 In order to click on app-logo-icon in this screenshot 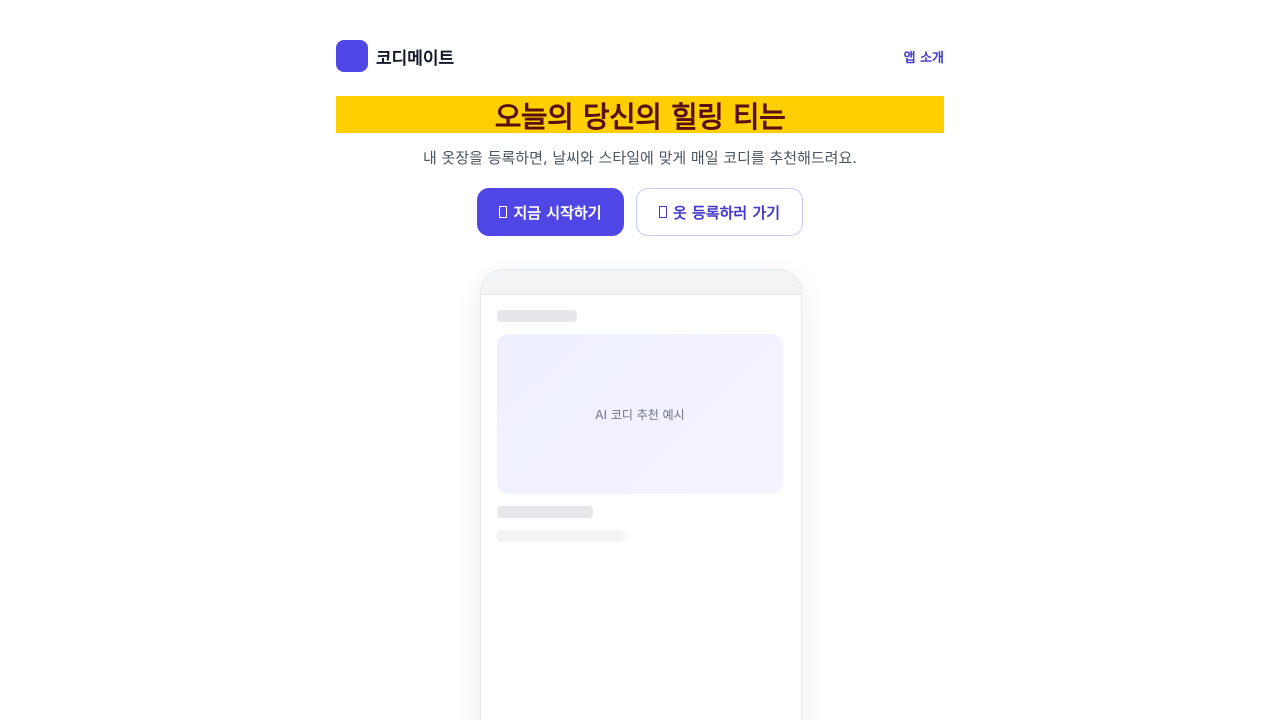, I will do `click(352, 56)`.